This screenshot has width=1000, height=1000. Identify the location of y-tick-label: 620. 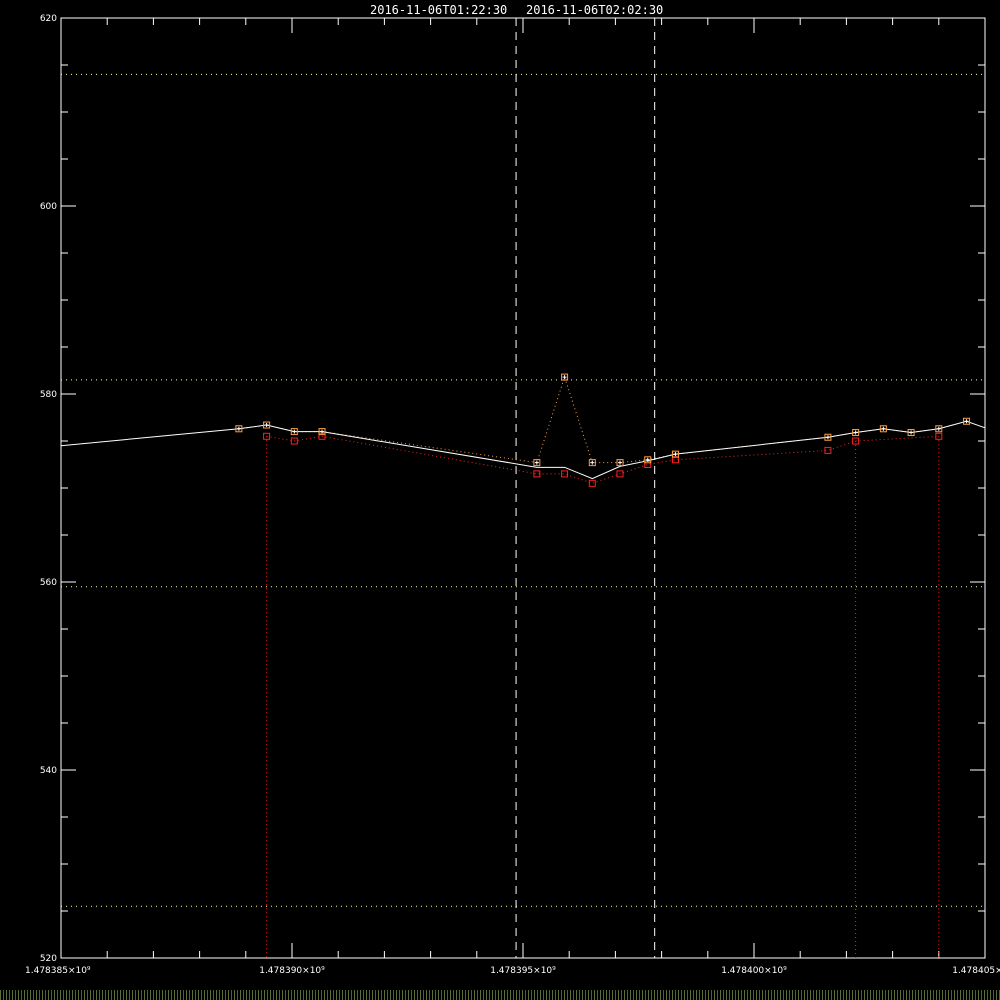
(48, 19).